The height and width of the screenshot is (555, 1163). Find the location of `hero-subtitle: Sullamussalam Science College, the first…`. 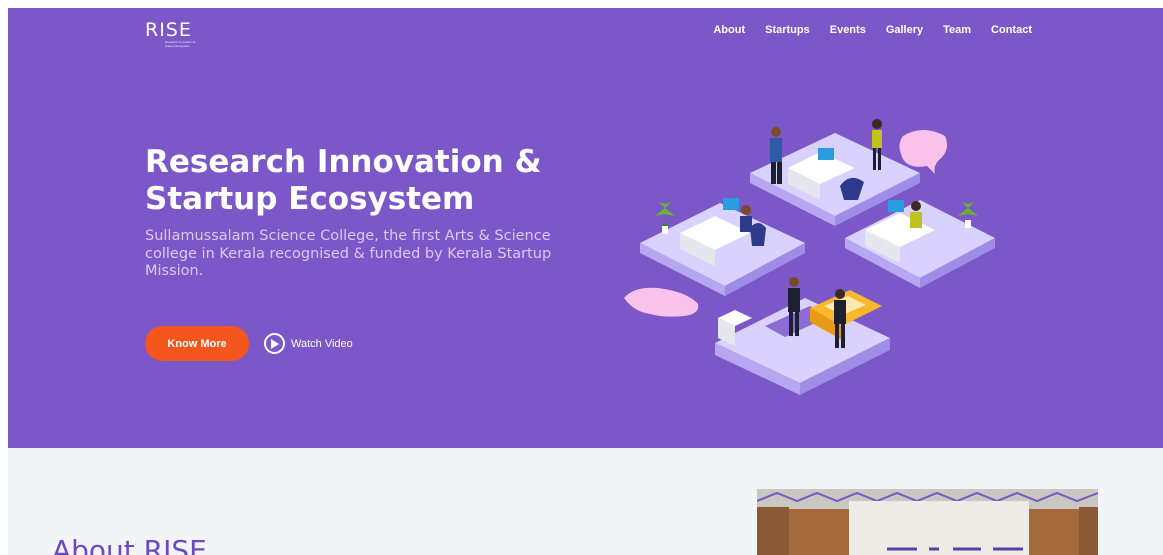

hero-subtitle: Sullamussalam Science College, the first… is located at coordinates (348, 253).